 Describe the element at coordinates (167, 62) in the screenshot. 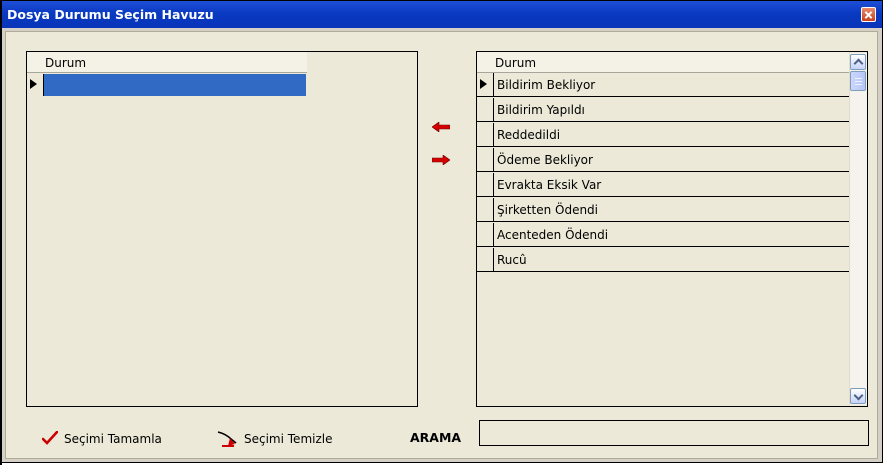

I see `left-grid-header: Durum` at that location.